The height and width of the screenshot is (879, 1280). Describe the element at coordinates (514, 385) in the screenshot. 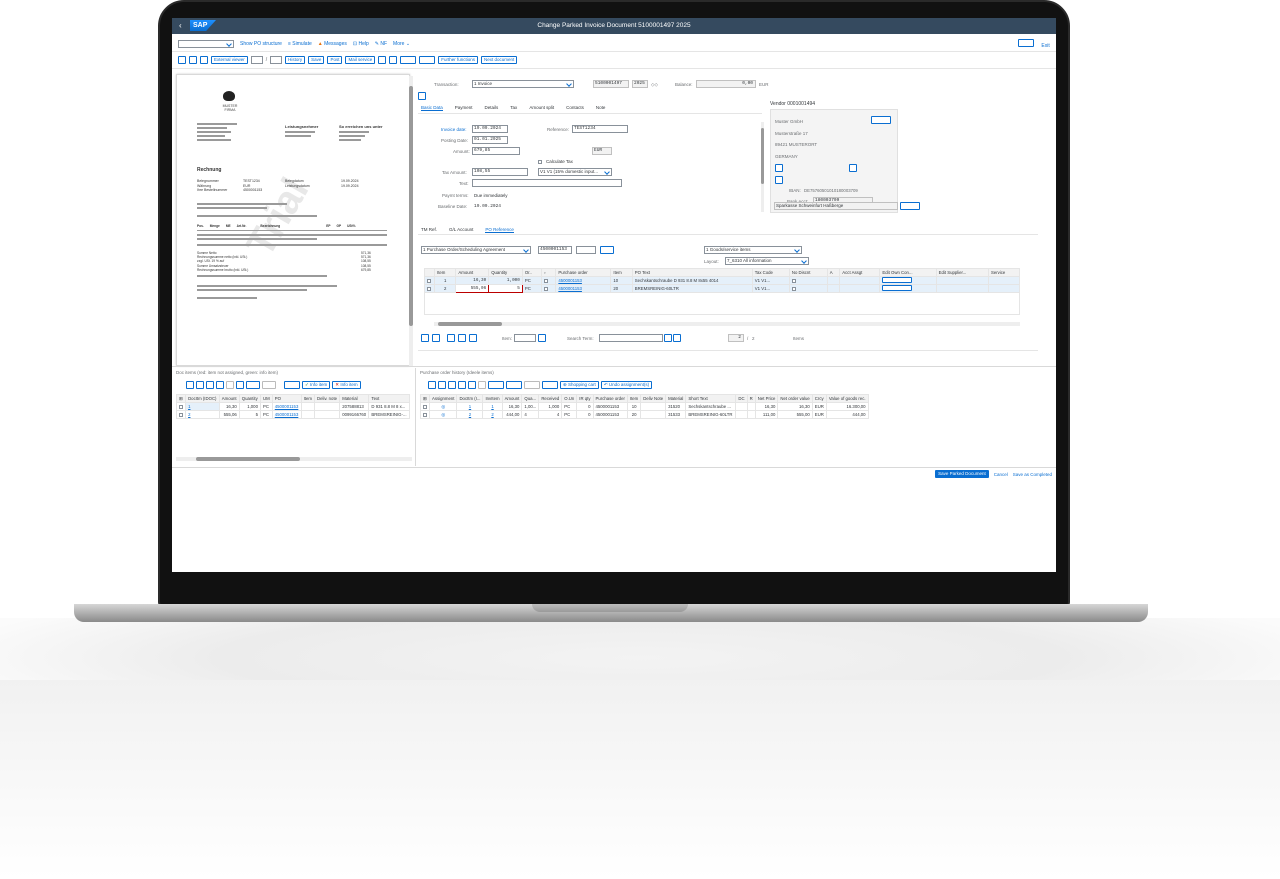

I see `subtotal-menu-icon` at that location.